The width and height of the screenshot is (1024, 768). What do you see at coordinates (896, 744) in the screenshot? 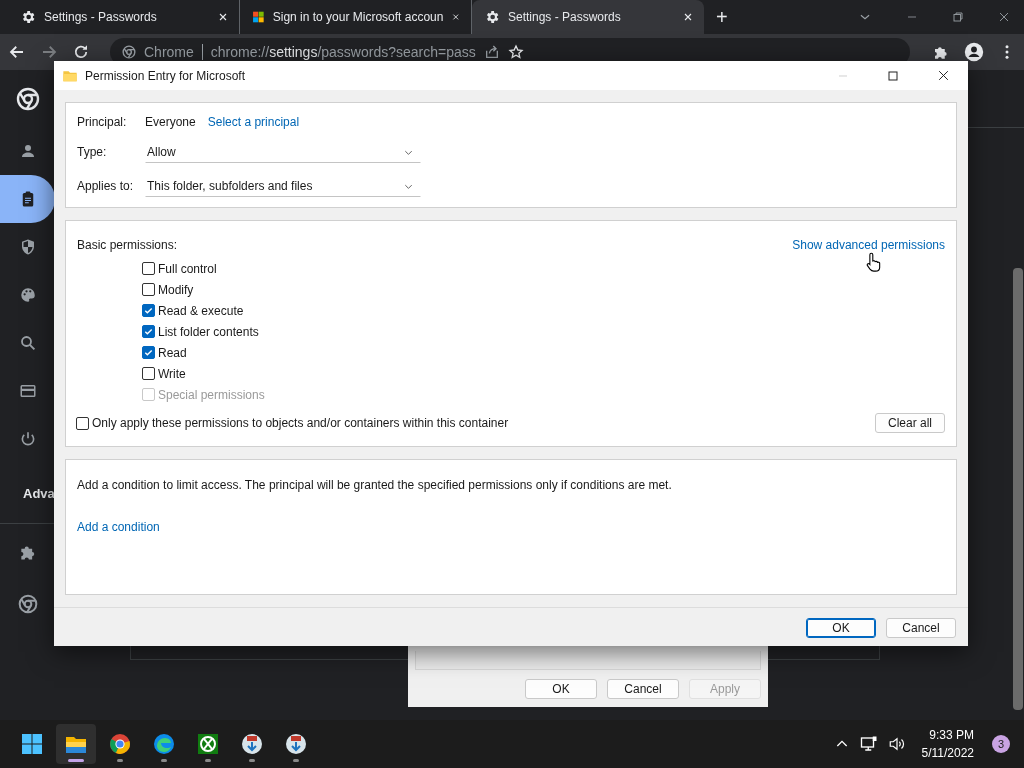
I see `speaker-icon` at bounding box center [896, 744].